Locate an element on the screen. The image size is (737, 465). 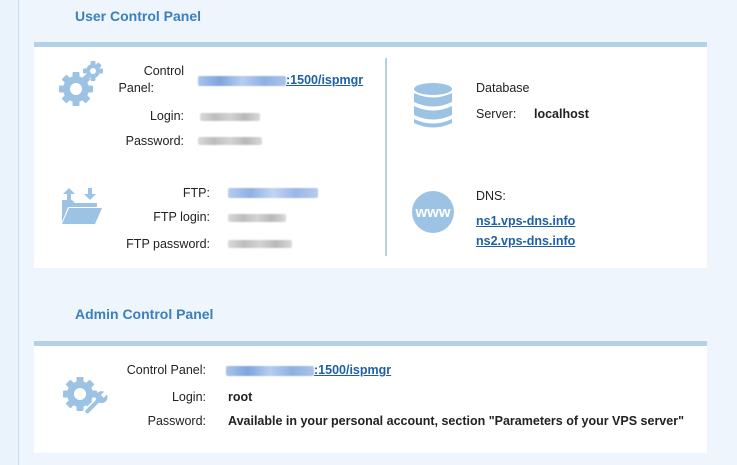
admin-control-panel-link: :1500/ispmgr is located at coordinates (308, 370).